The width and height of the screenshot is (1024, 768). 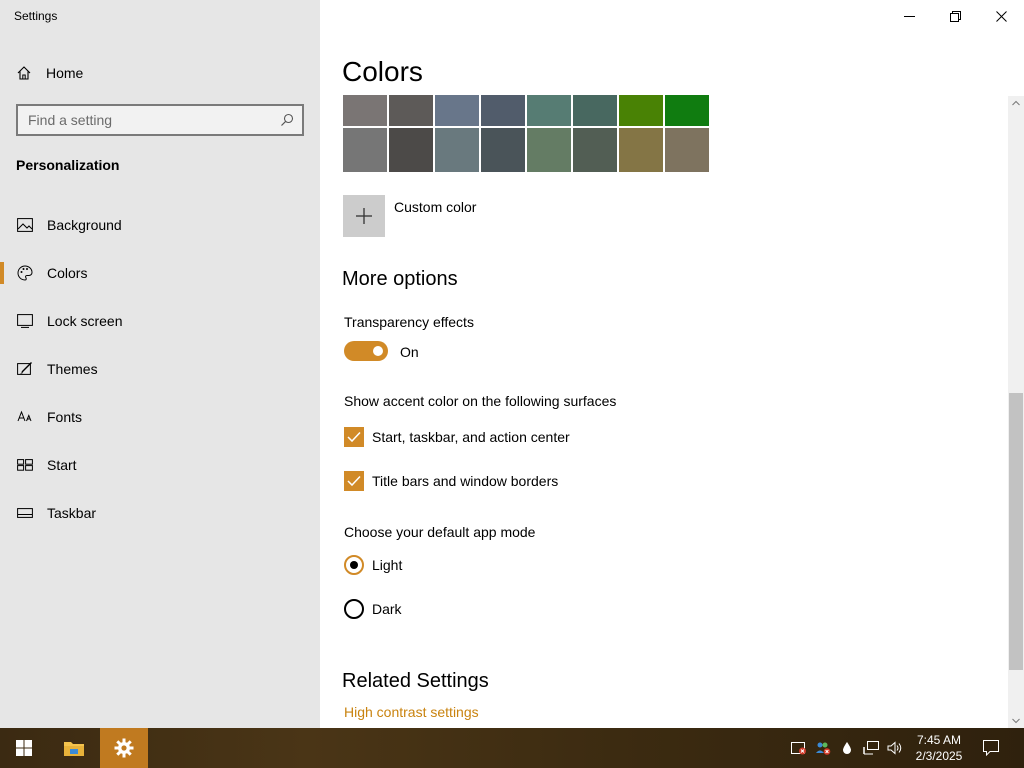 I want to click on network-icon, so click(x=871, y=748).